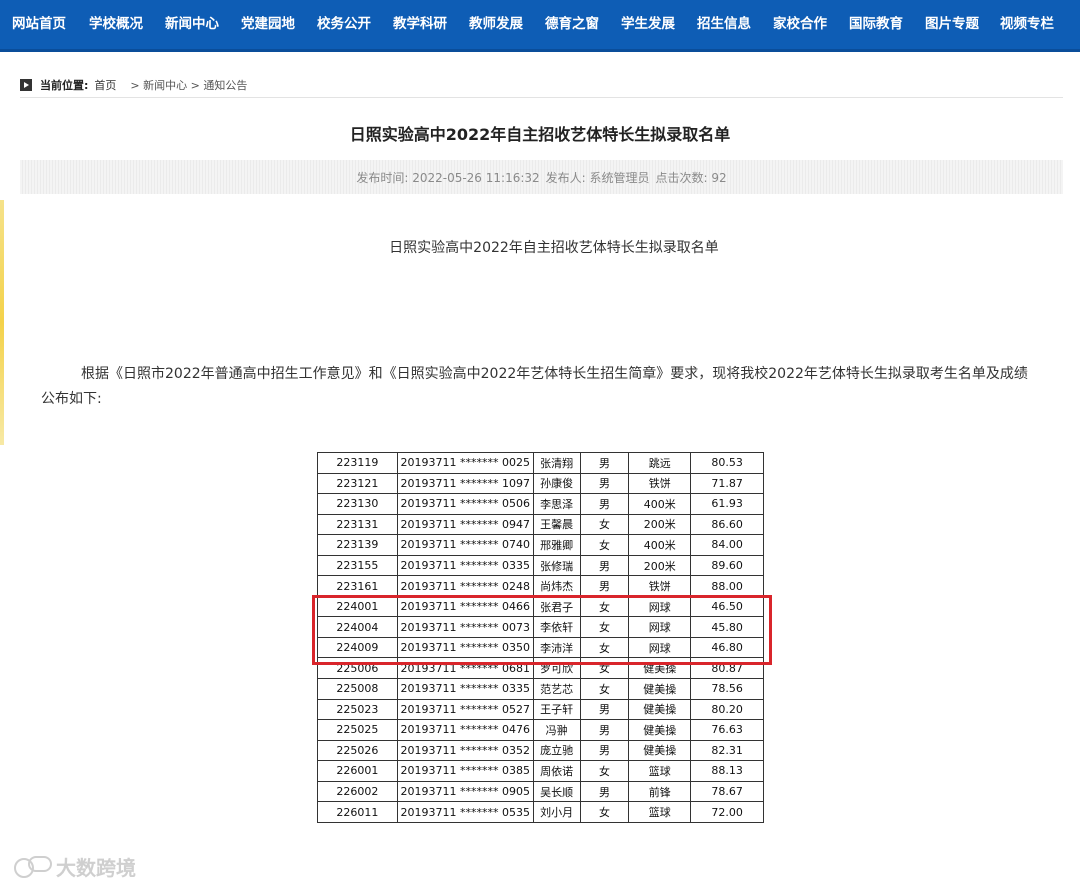 This screenshot has width=1080, height=889. I want to click on table-cell: 45.80, so click(727, 627).